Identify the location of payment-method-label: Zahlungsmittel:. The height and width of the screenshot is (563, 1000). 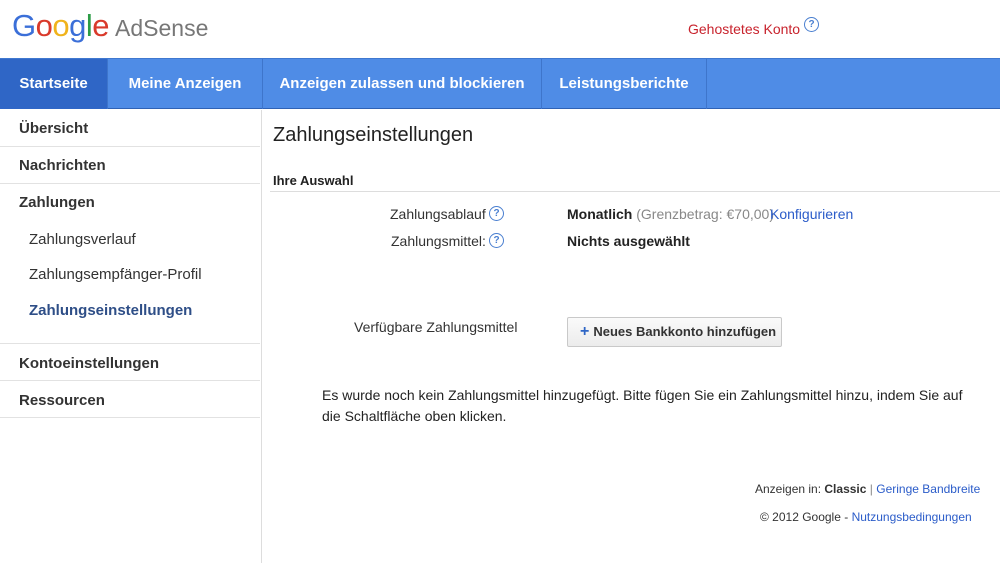
(438, 241).